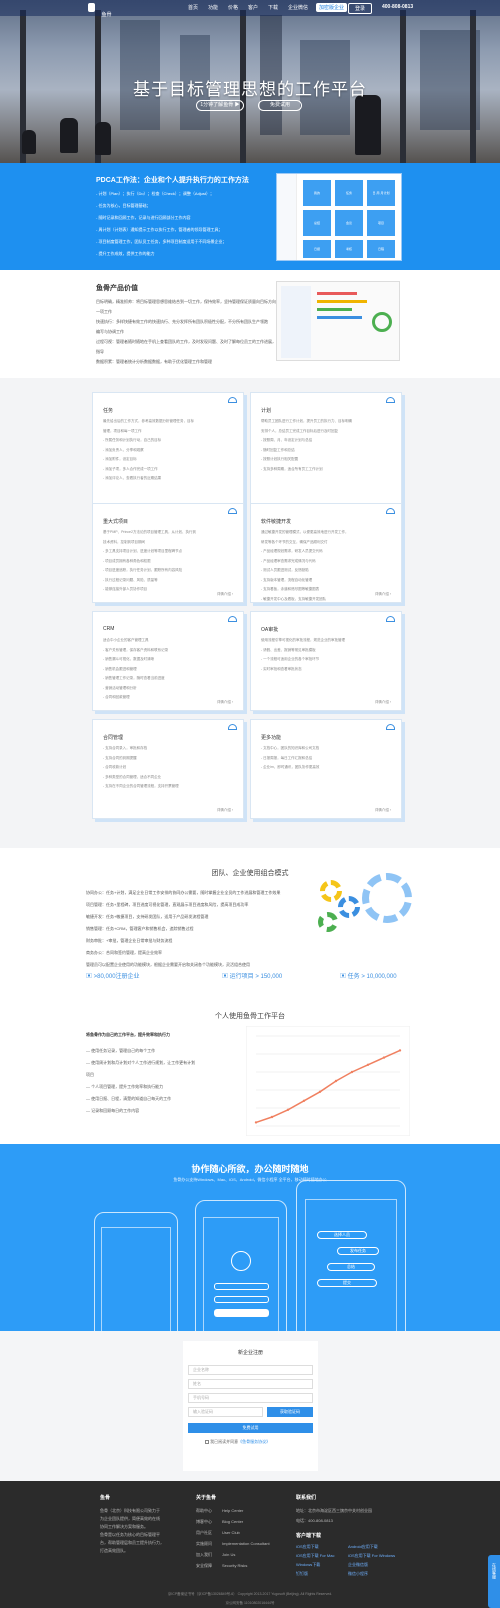  I want to click on growth-chart, so click(328, 1081).